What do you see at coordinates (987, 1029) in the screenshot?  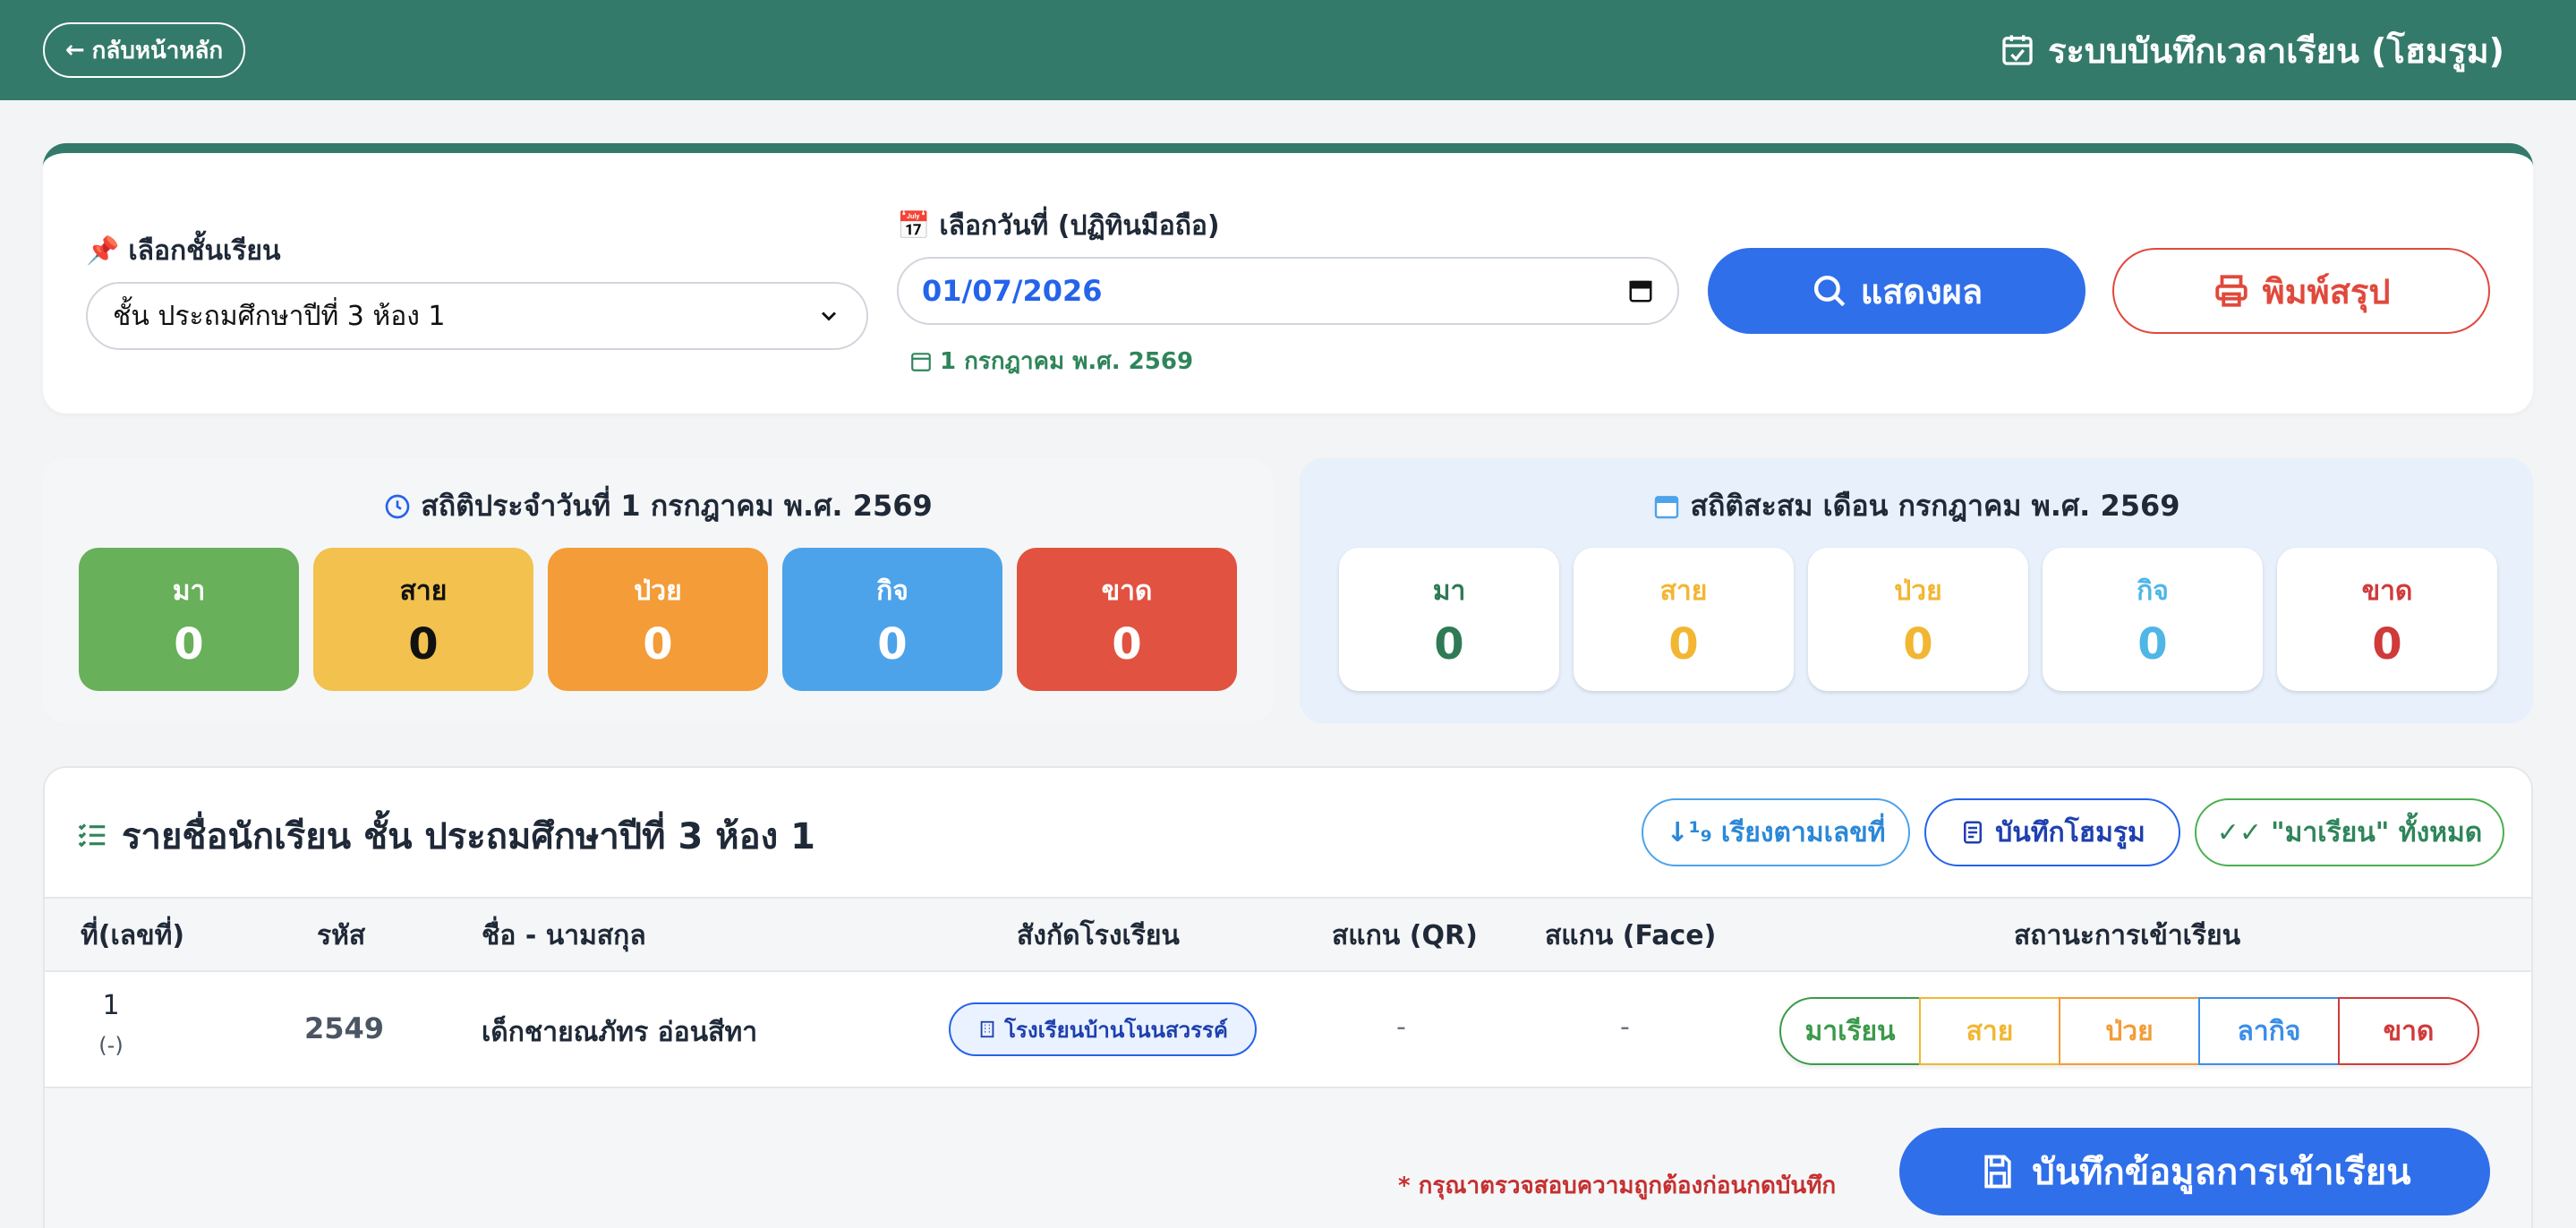 I see `building-icon` at bounding box center [987, 1029].